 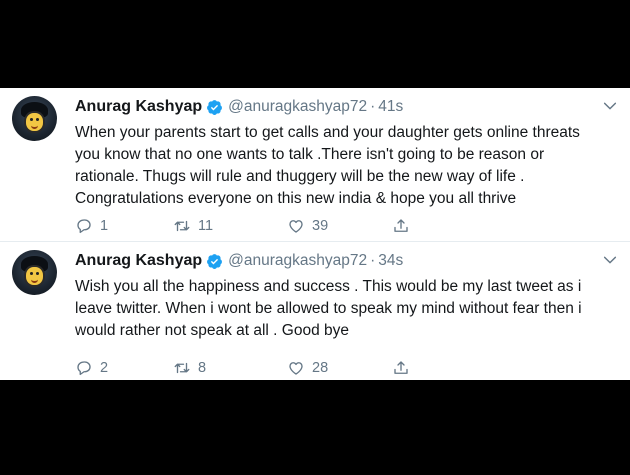 What do you see at coordinates (390, 107) in the screenshot?
I see `timestamp: 41s` at bounding box center [390, 107].